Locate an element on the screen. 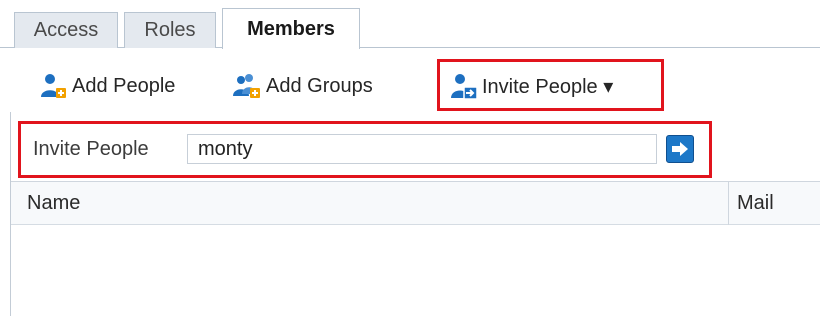  members-table-header is located at coordinates (415, 203).